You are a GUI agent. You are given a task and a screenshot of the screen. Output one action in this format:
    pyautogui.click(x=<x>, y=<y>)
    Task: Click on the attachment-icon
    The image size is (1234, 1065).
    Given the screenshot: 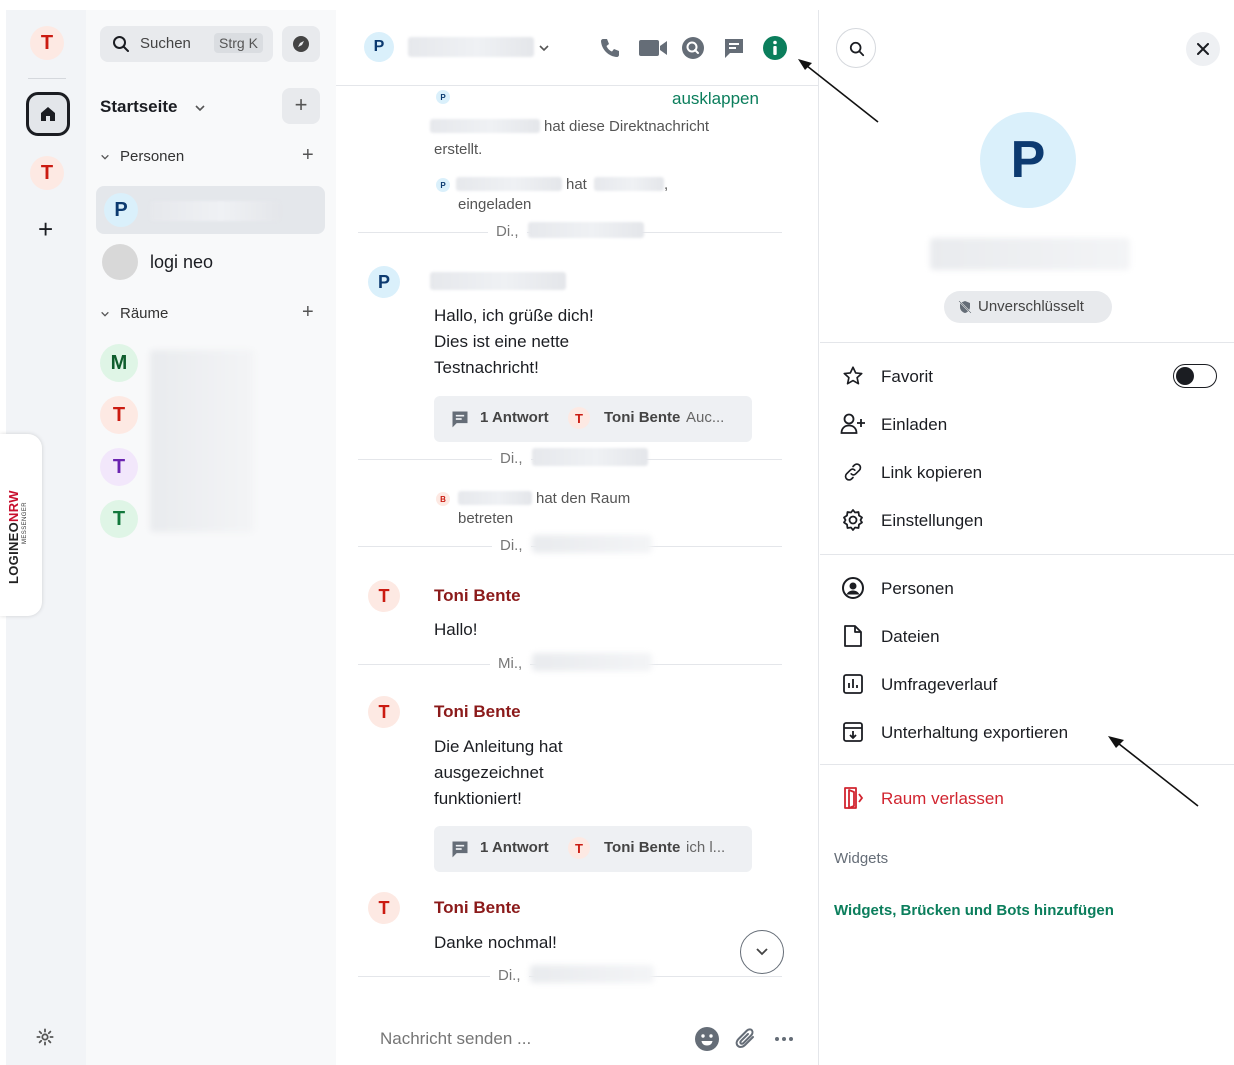 What is the action you would take?
    pyautogui.click(x=746, y=1039)
    